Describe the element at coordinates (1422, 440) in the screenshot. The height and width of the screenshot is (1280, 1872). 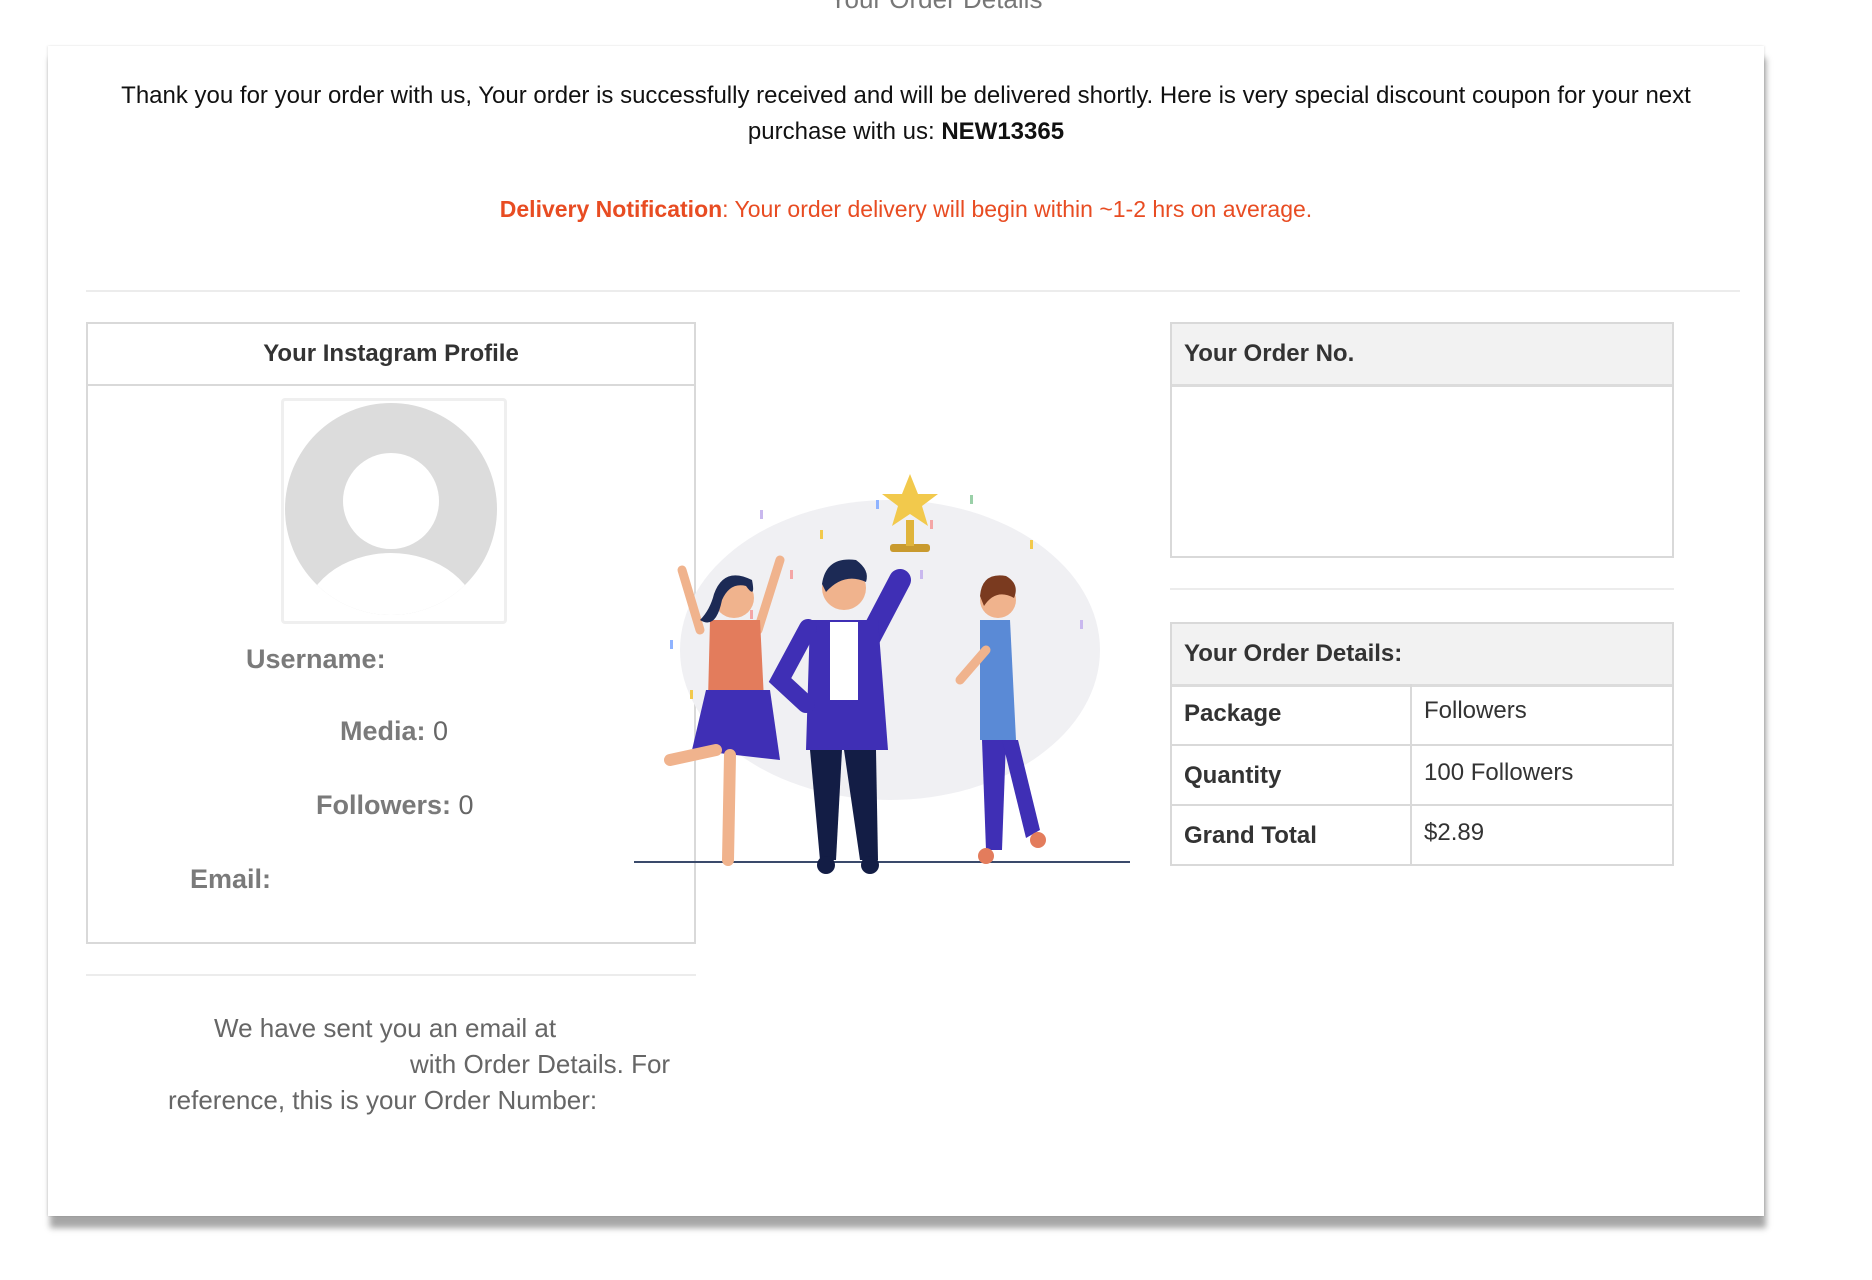
I see `order-number-panel: Your Order No.` at that location.